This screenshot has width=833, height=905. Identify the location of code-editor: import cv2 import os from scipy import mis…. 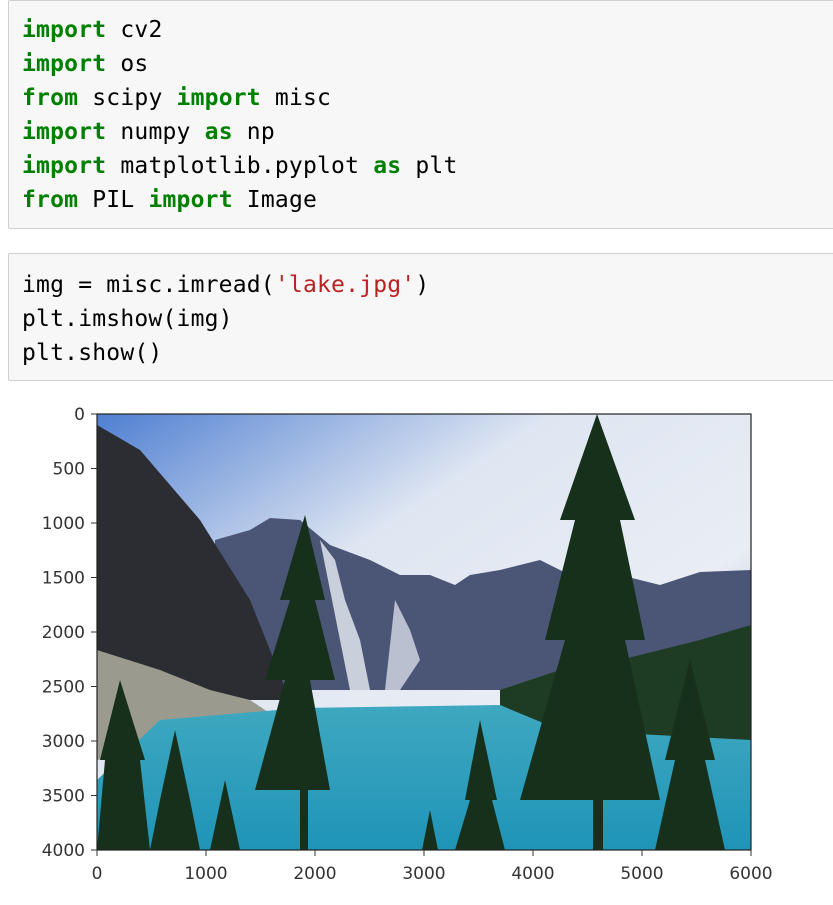
(240, 115).